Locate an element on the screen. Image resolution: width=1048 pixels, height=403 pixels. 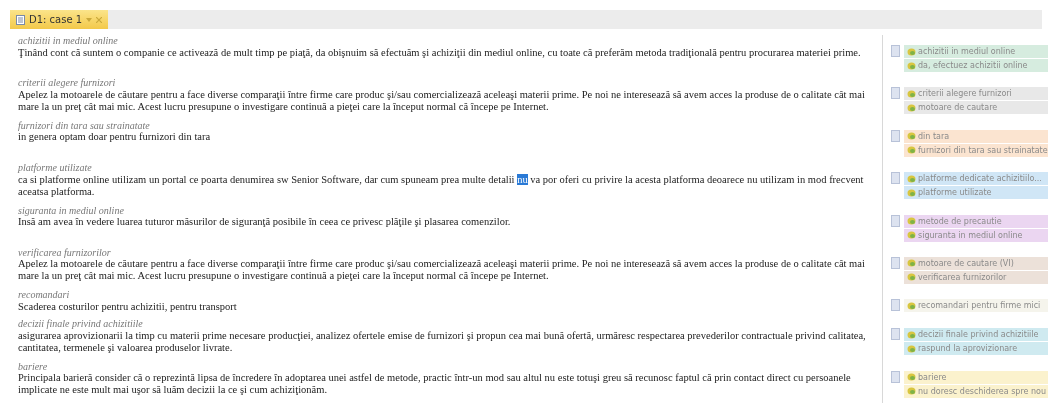
segment-heading: platforme utilizate is located at coordinates (55, 168).